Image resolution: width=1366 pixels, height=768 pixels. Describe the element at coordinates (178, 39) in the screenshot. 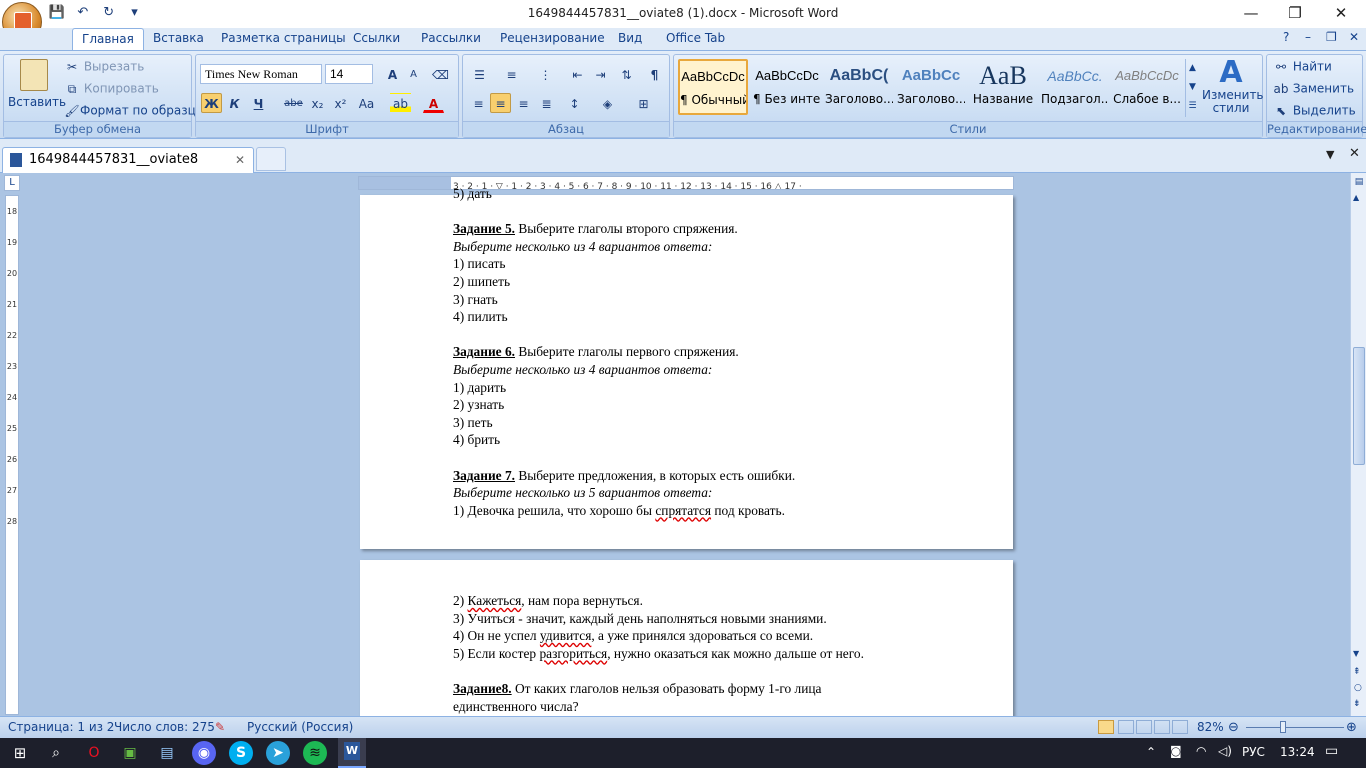

I see `tab-insert: Вставка` at that location.